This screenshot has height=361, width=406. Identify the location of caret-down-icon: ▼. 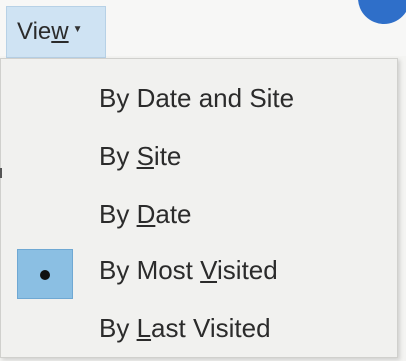
(77, 29).